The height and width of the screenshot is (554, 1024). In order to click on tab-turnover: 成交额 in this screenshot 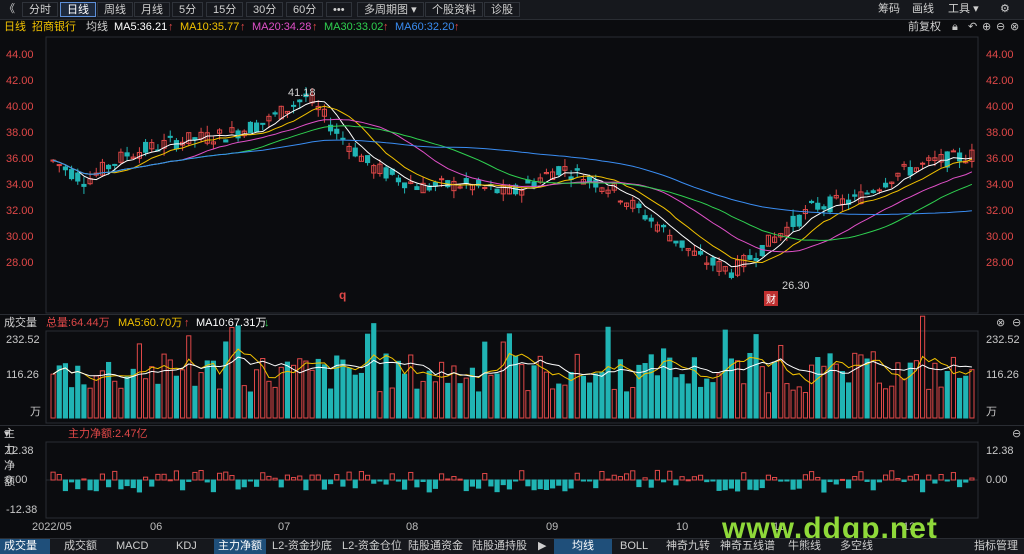, I will do `click(80, 546)`.